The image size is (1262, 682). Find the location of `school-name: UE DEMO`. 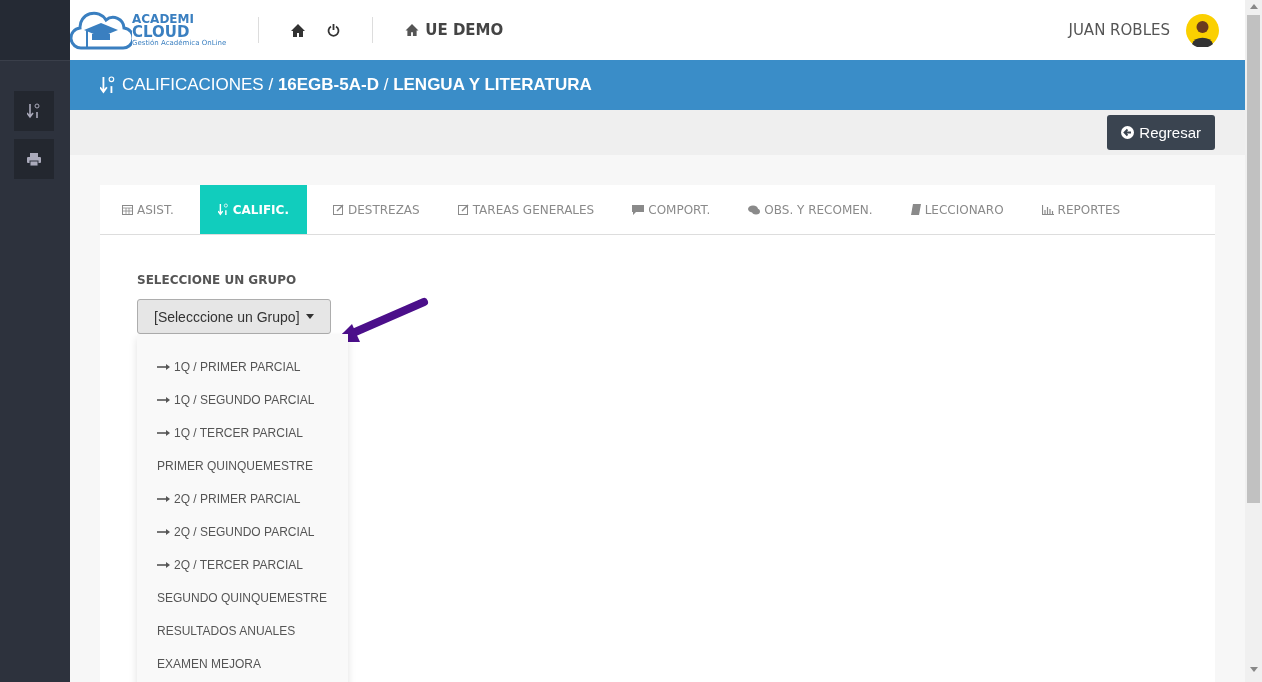

school-name: UE DEMO is located at coordinates (464, 30).